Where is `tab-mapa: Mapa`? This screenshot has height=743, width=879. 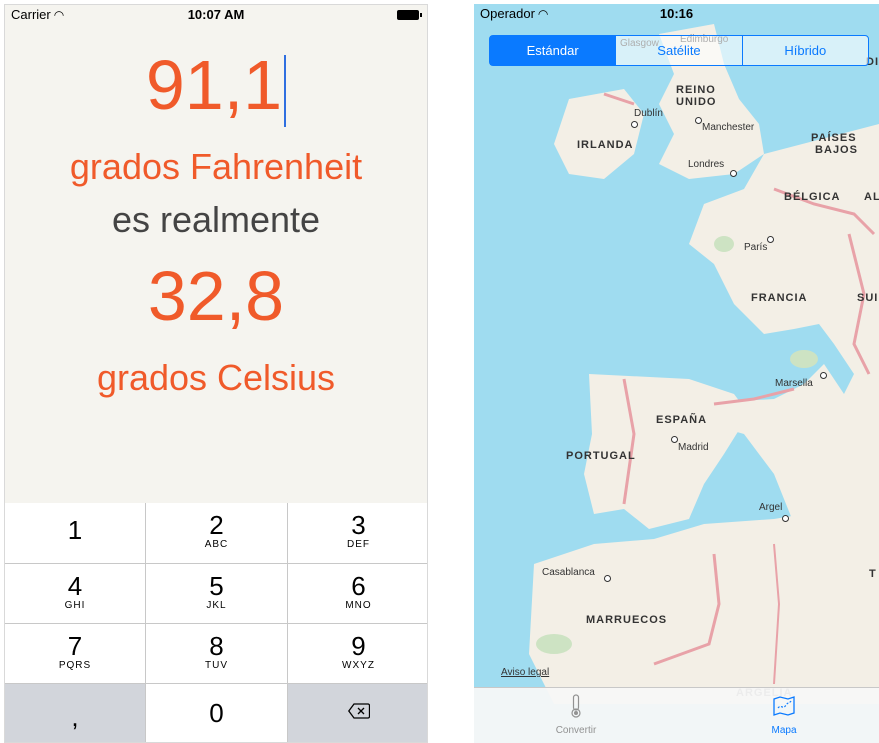
tab-mapa: Mapa is located at coordinates (784, 715).